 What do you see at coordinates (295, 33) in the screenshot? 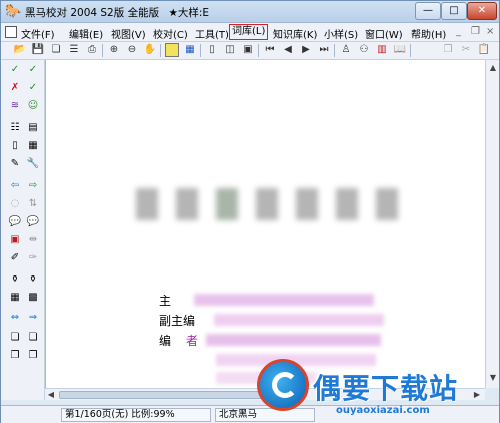
I see `menu-knowledge: 知识库(K)` at bounding box center [295, 33].